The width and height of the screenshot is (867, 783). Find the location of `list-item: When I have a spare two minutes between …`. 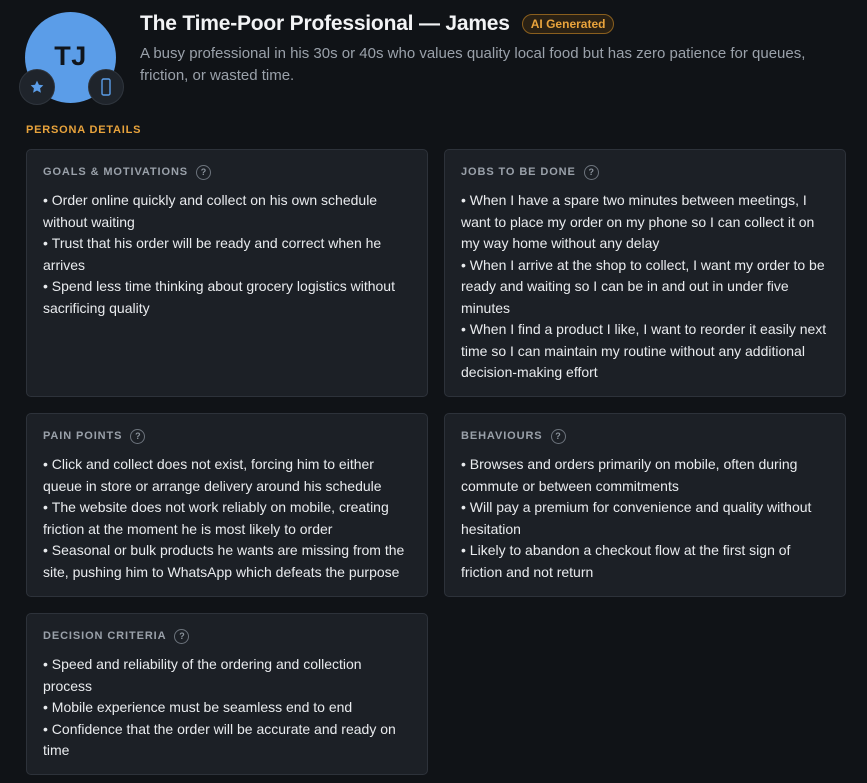

list-item: When I have a spare two minutes between … is located at coordinates (645, 222).